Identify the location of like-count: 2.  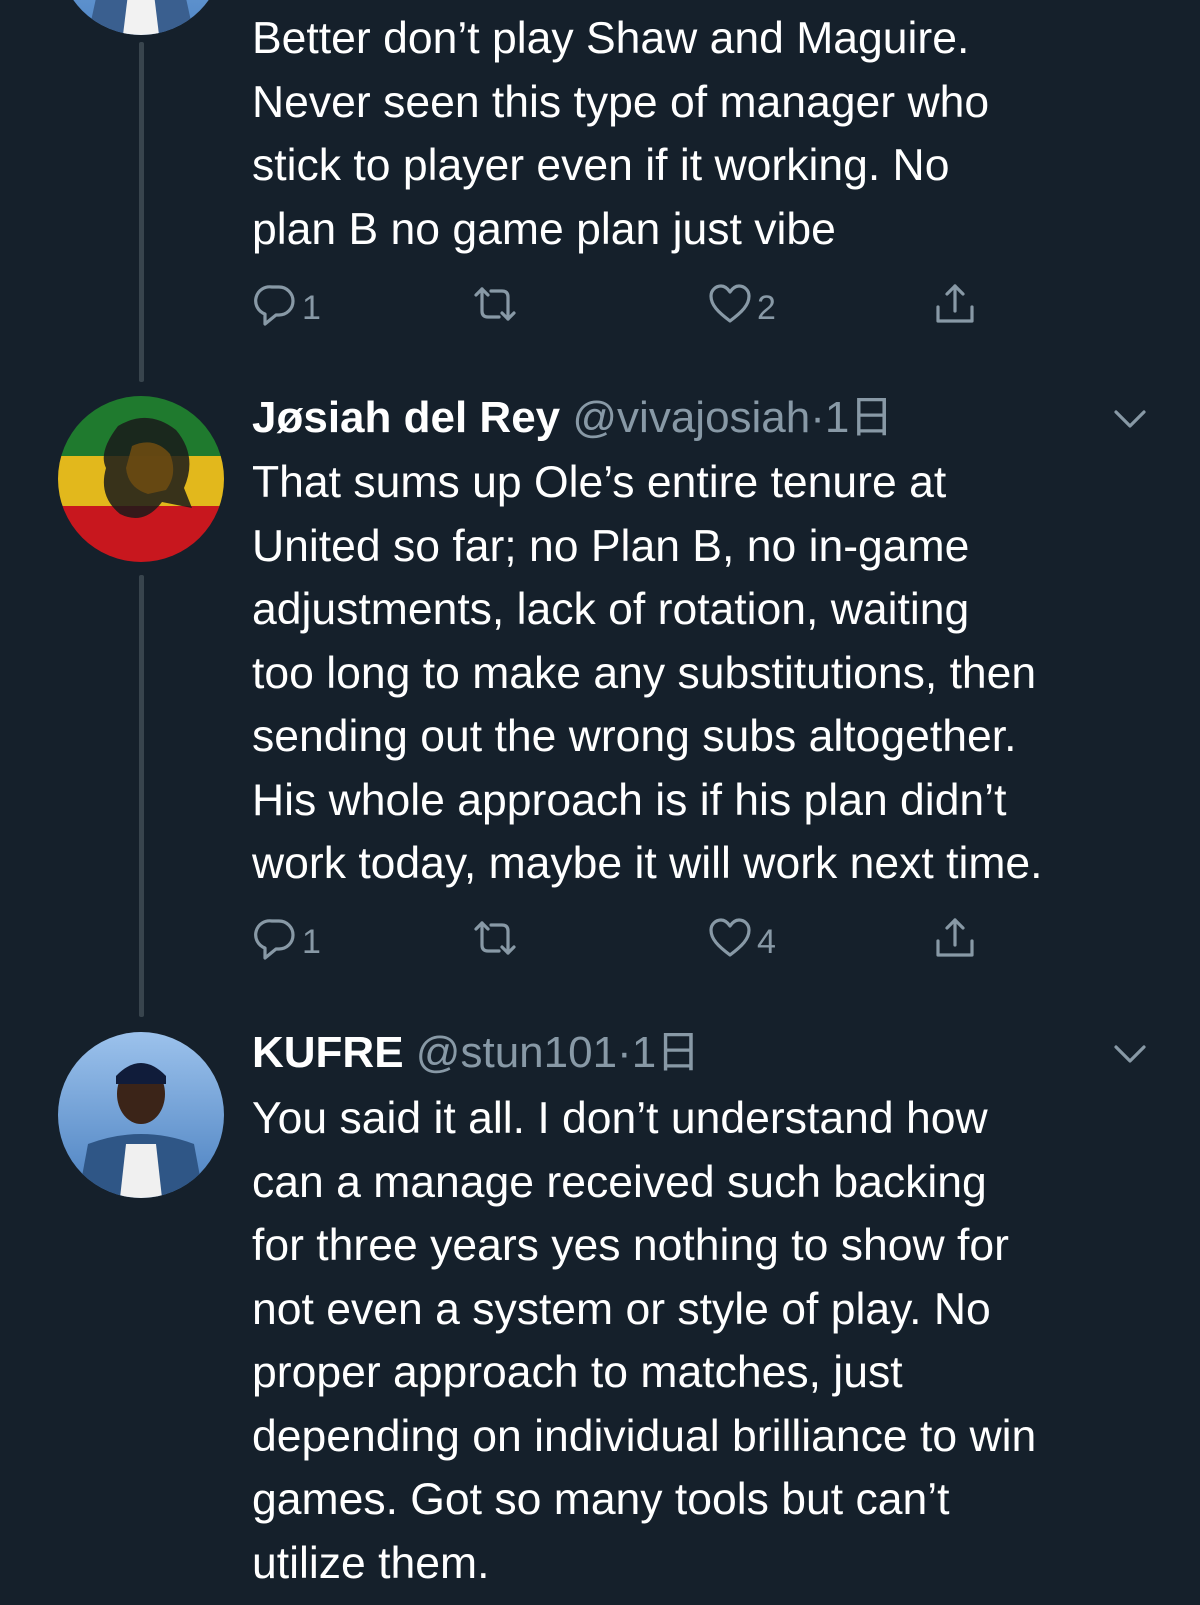
(766, 307).